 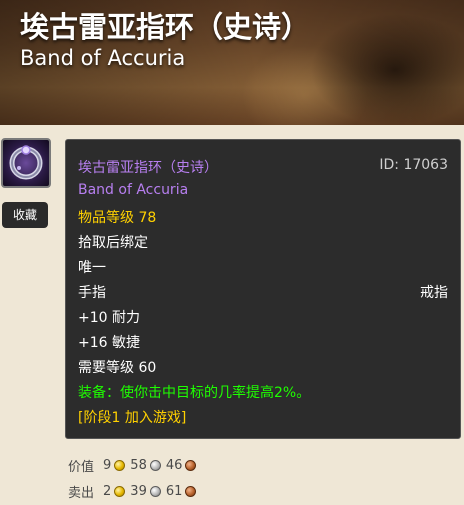 I want to click on value-silver-amount: 58, so click(x=138, y=465).